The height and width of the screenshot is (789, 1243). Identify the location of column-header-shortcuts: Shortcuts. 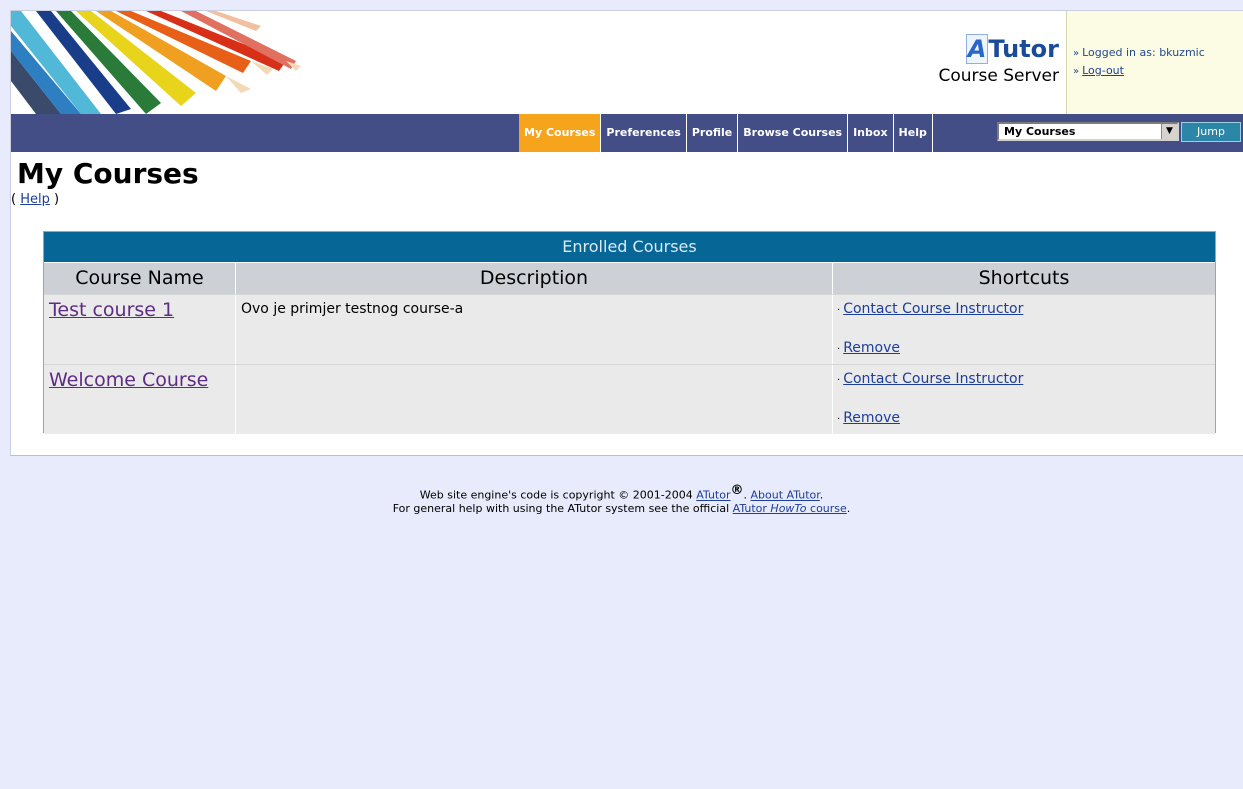
(1024, 278).